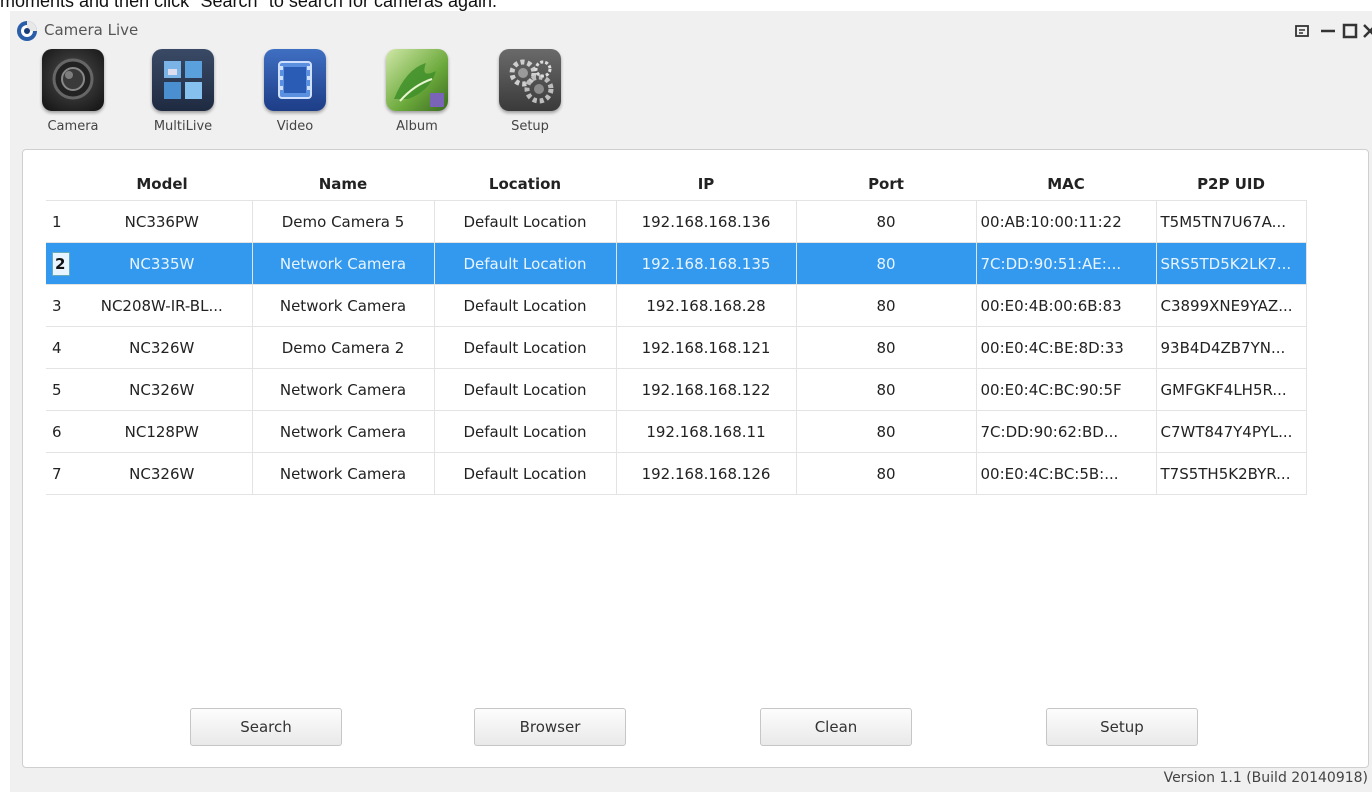 The width and height of the screenshot is (1372, 792). I want to click on cell-name: Demo Camera 5, so click(343, 221).